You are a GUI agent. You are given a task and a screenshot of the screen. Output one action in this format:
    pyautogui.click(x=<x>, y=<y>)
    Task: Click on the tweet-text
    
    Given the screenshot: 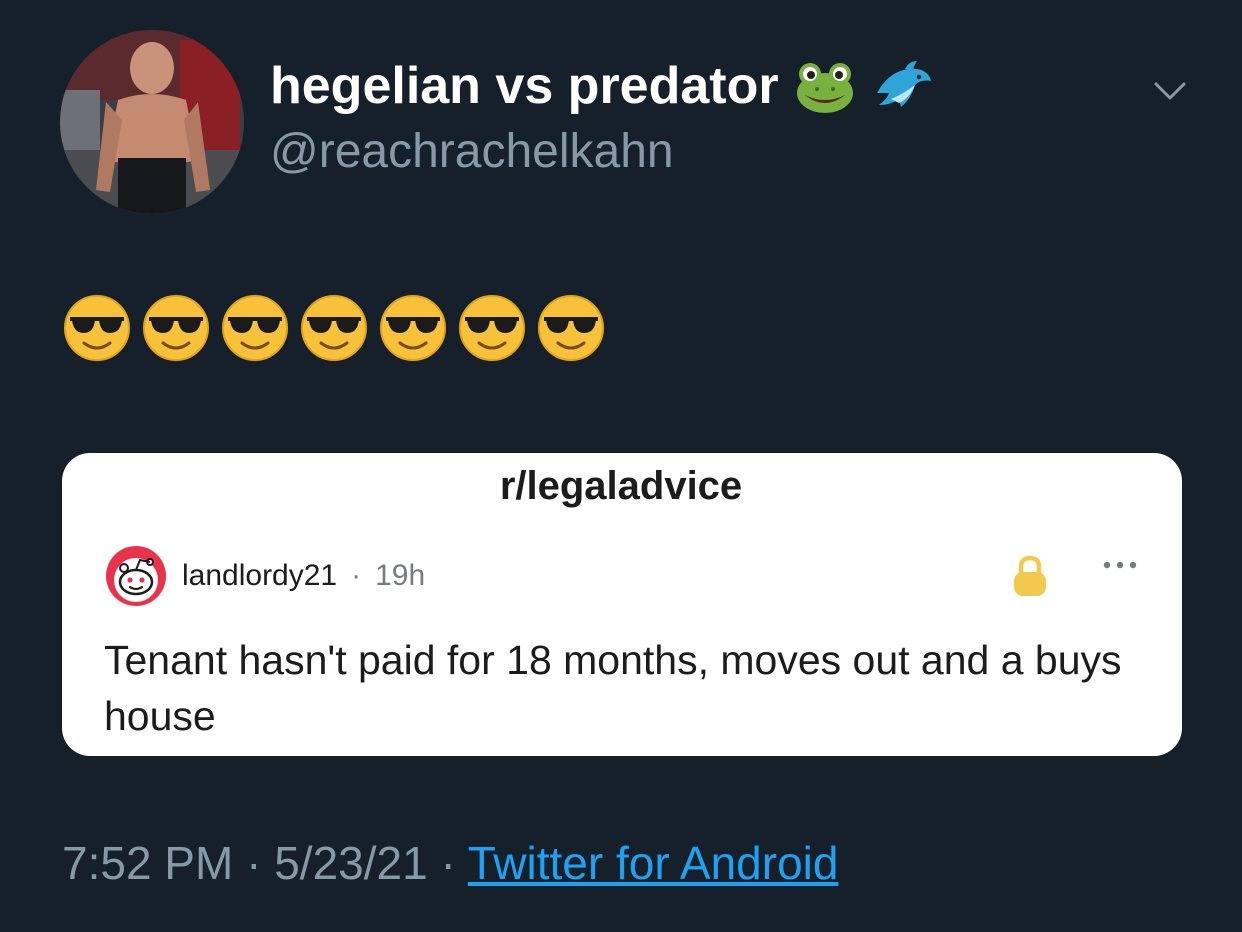 What is the action you would take?
    pyautogui.click(x=334, y=328)
    